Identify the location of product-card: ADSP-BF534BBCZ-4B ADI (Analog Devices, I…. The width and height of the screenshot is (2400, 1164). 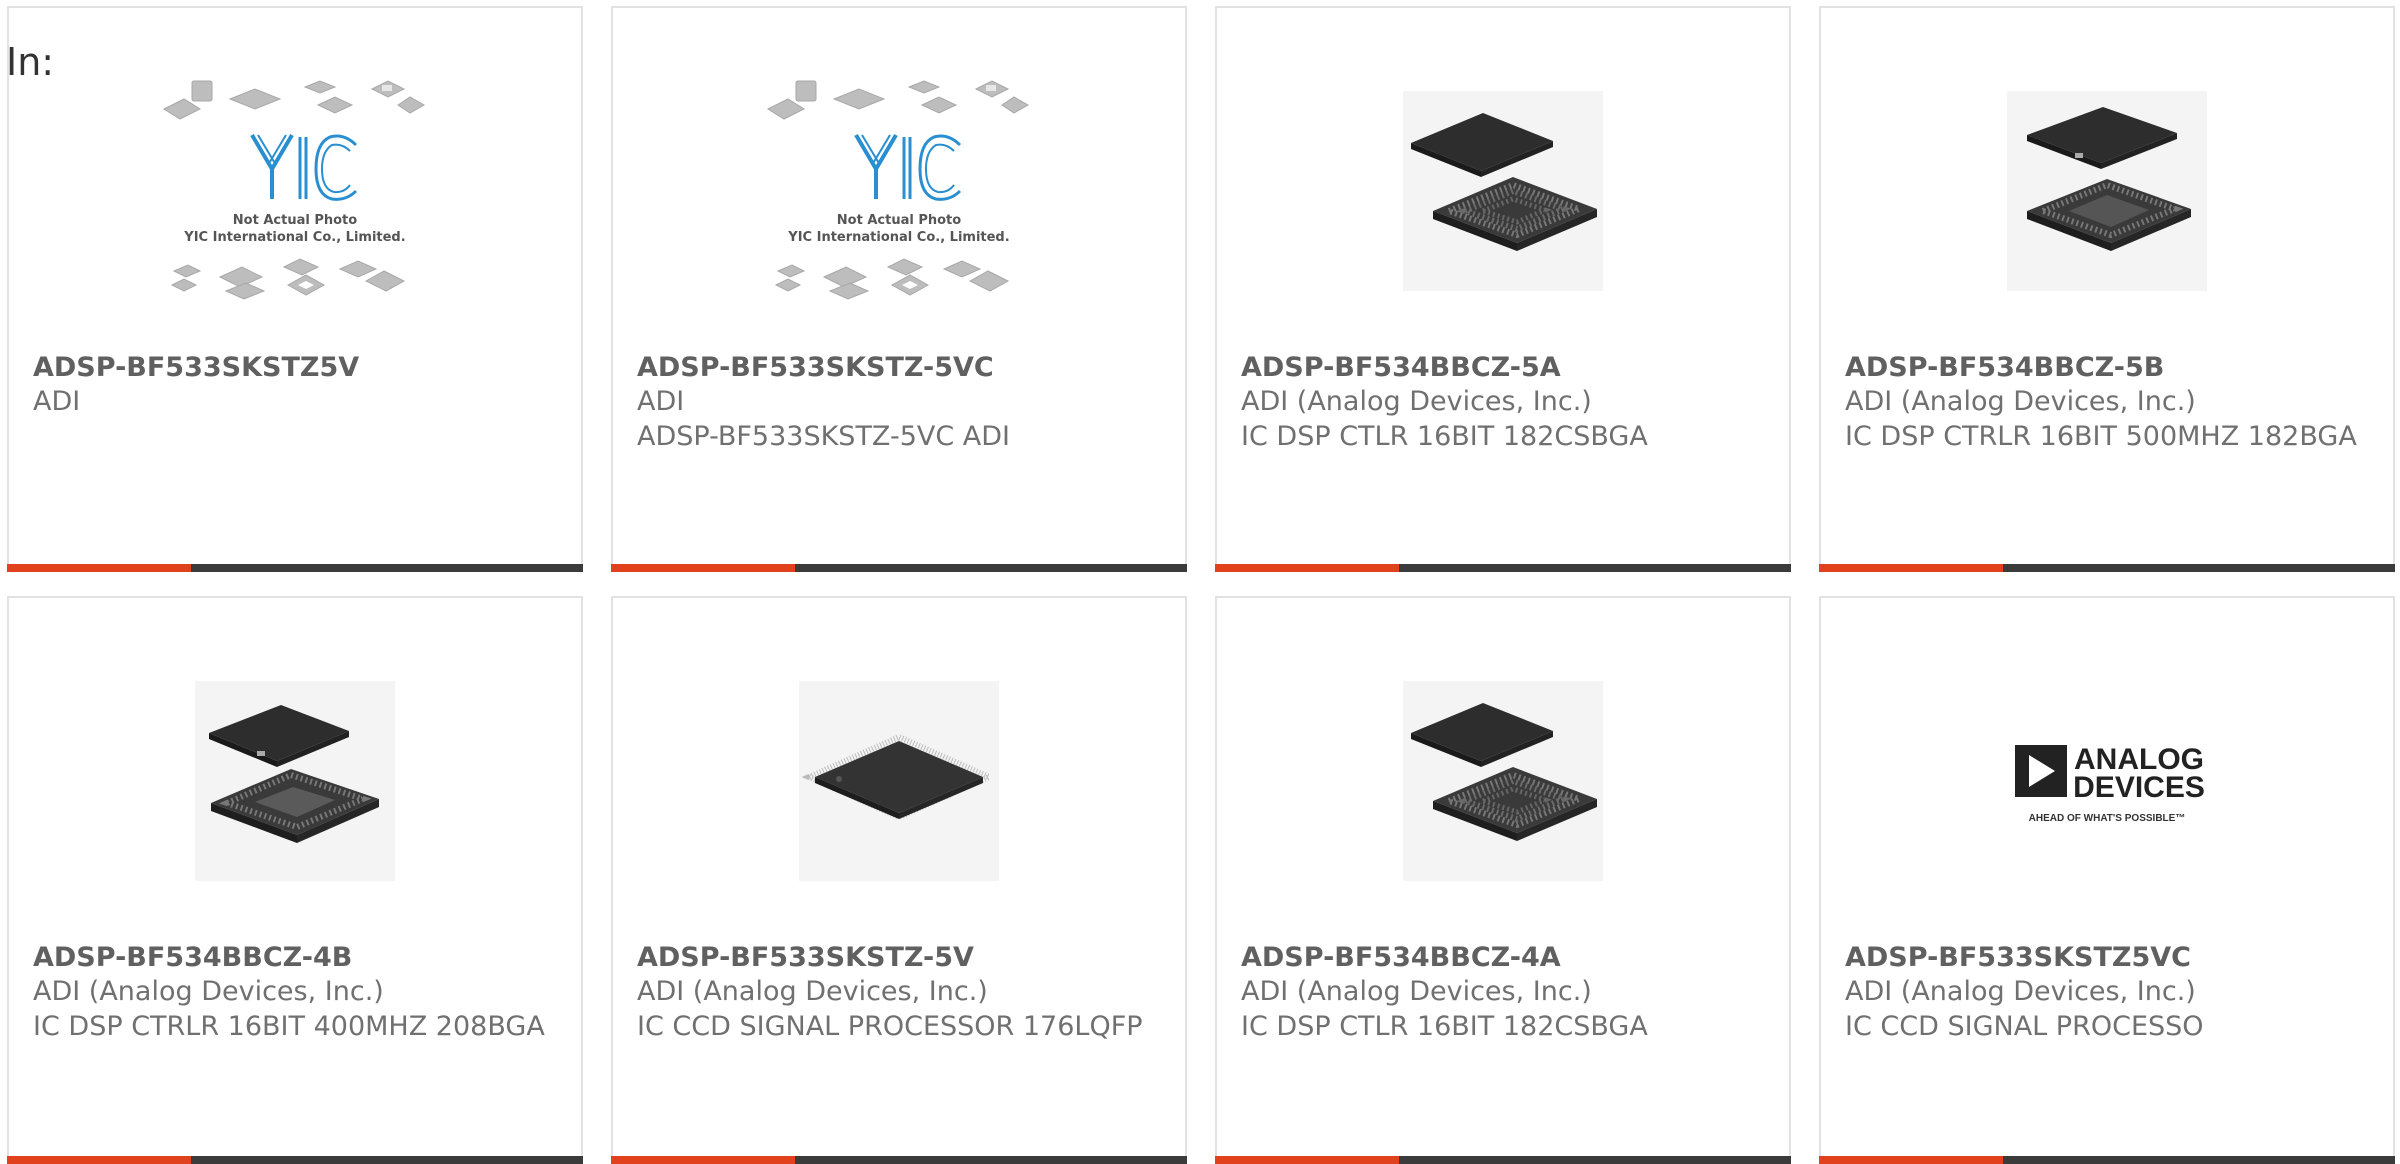
(295, 880).